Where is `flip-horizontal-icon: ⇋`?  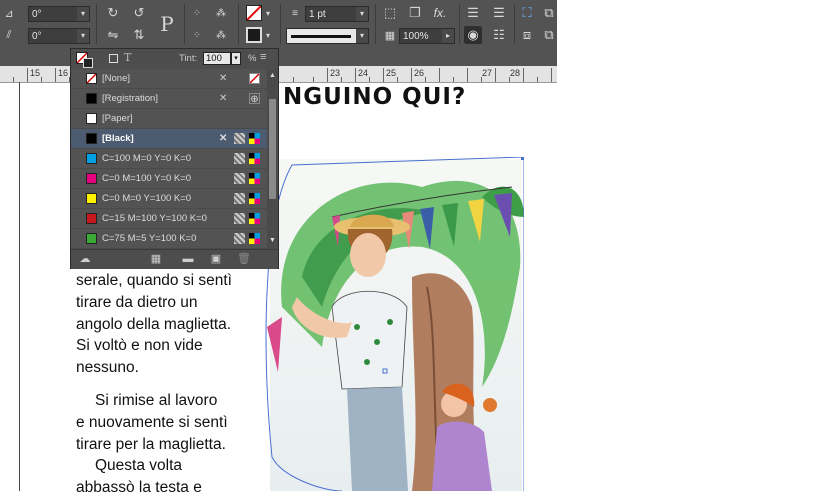
flip-horizontal-icon: ⇋ is located at coordinates (113, 35).